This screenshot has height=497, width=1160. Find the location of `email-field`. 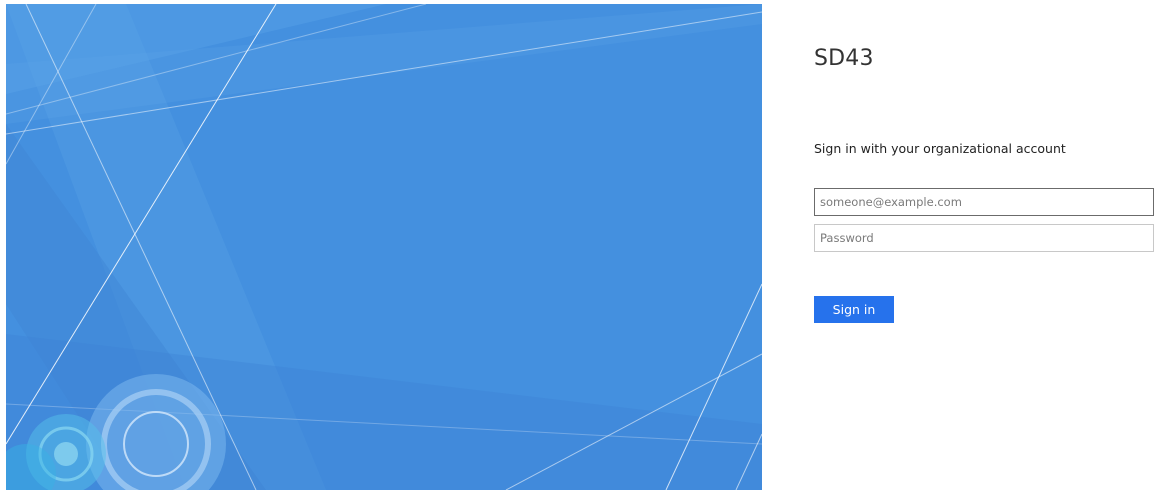

email-field is located at coordinates (984, 202).